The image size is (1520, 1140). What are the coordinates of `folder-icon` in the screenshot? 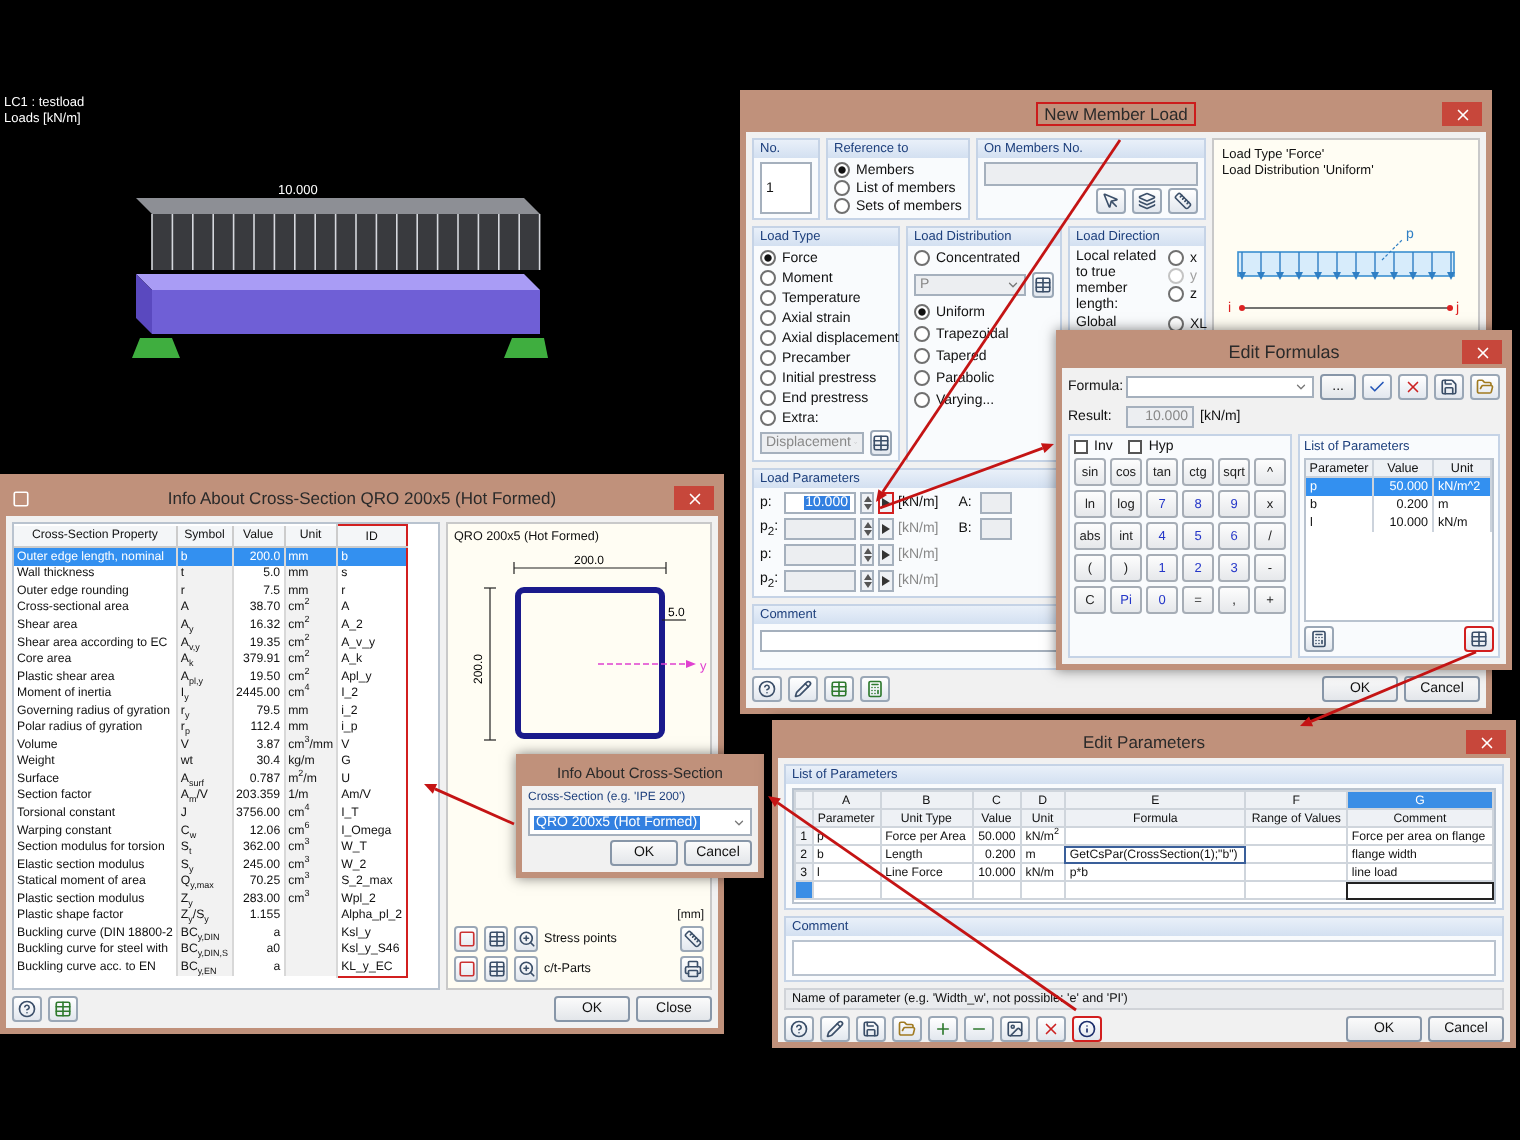 It's located at (907, 1029).